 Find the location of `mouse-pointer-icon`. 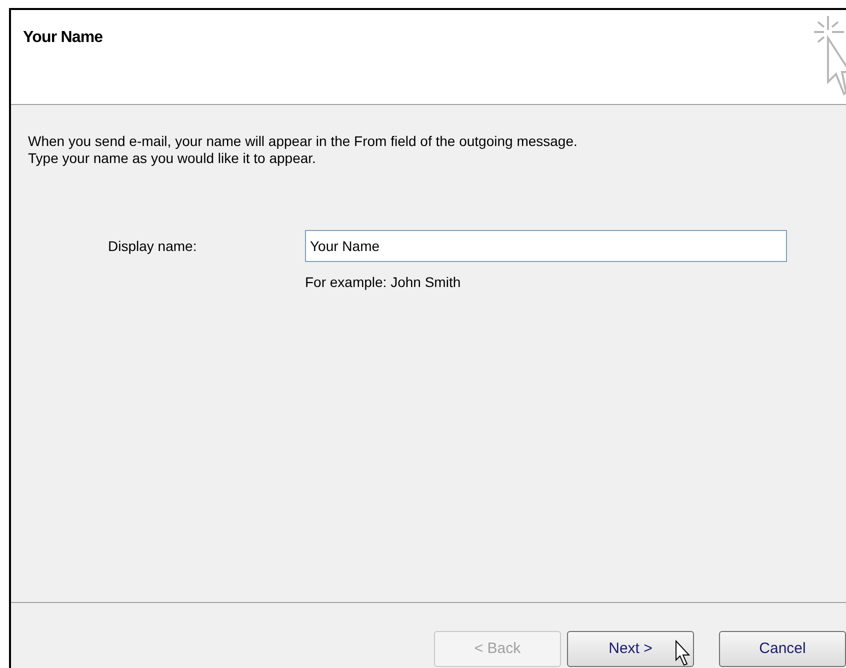

mouse-pointer-icon is located at coordinates (683, 653).